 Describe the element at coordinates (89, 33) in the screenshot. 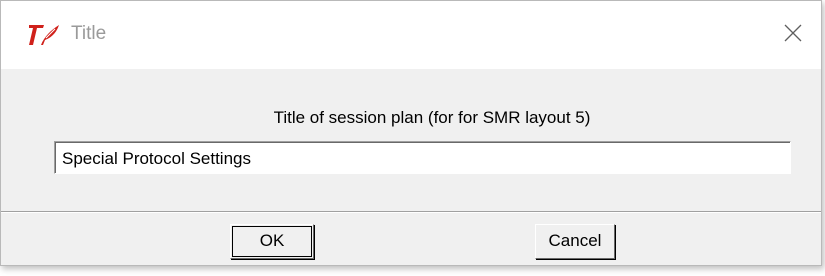

I see `window-title: Title` at that location.